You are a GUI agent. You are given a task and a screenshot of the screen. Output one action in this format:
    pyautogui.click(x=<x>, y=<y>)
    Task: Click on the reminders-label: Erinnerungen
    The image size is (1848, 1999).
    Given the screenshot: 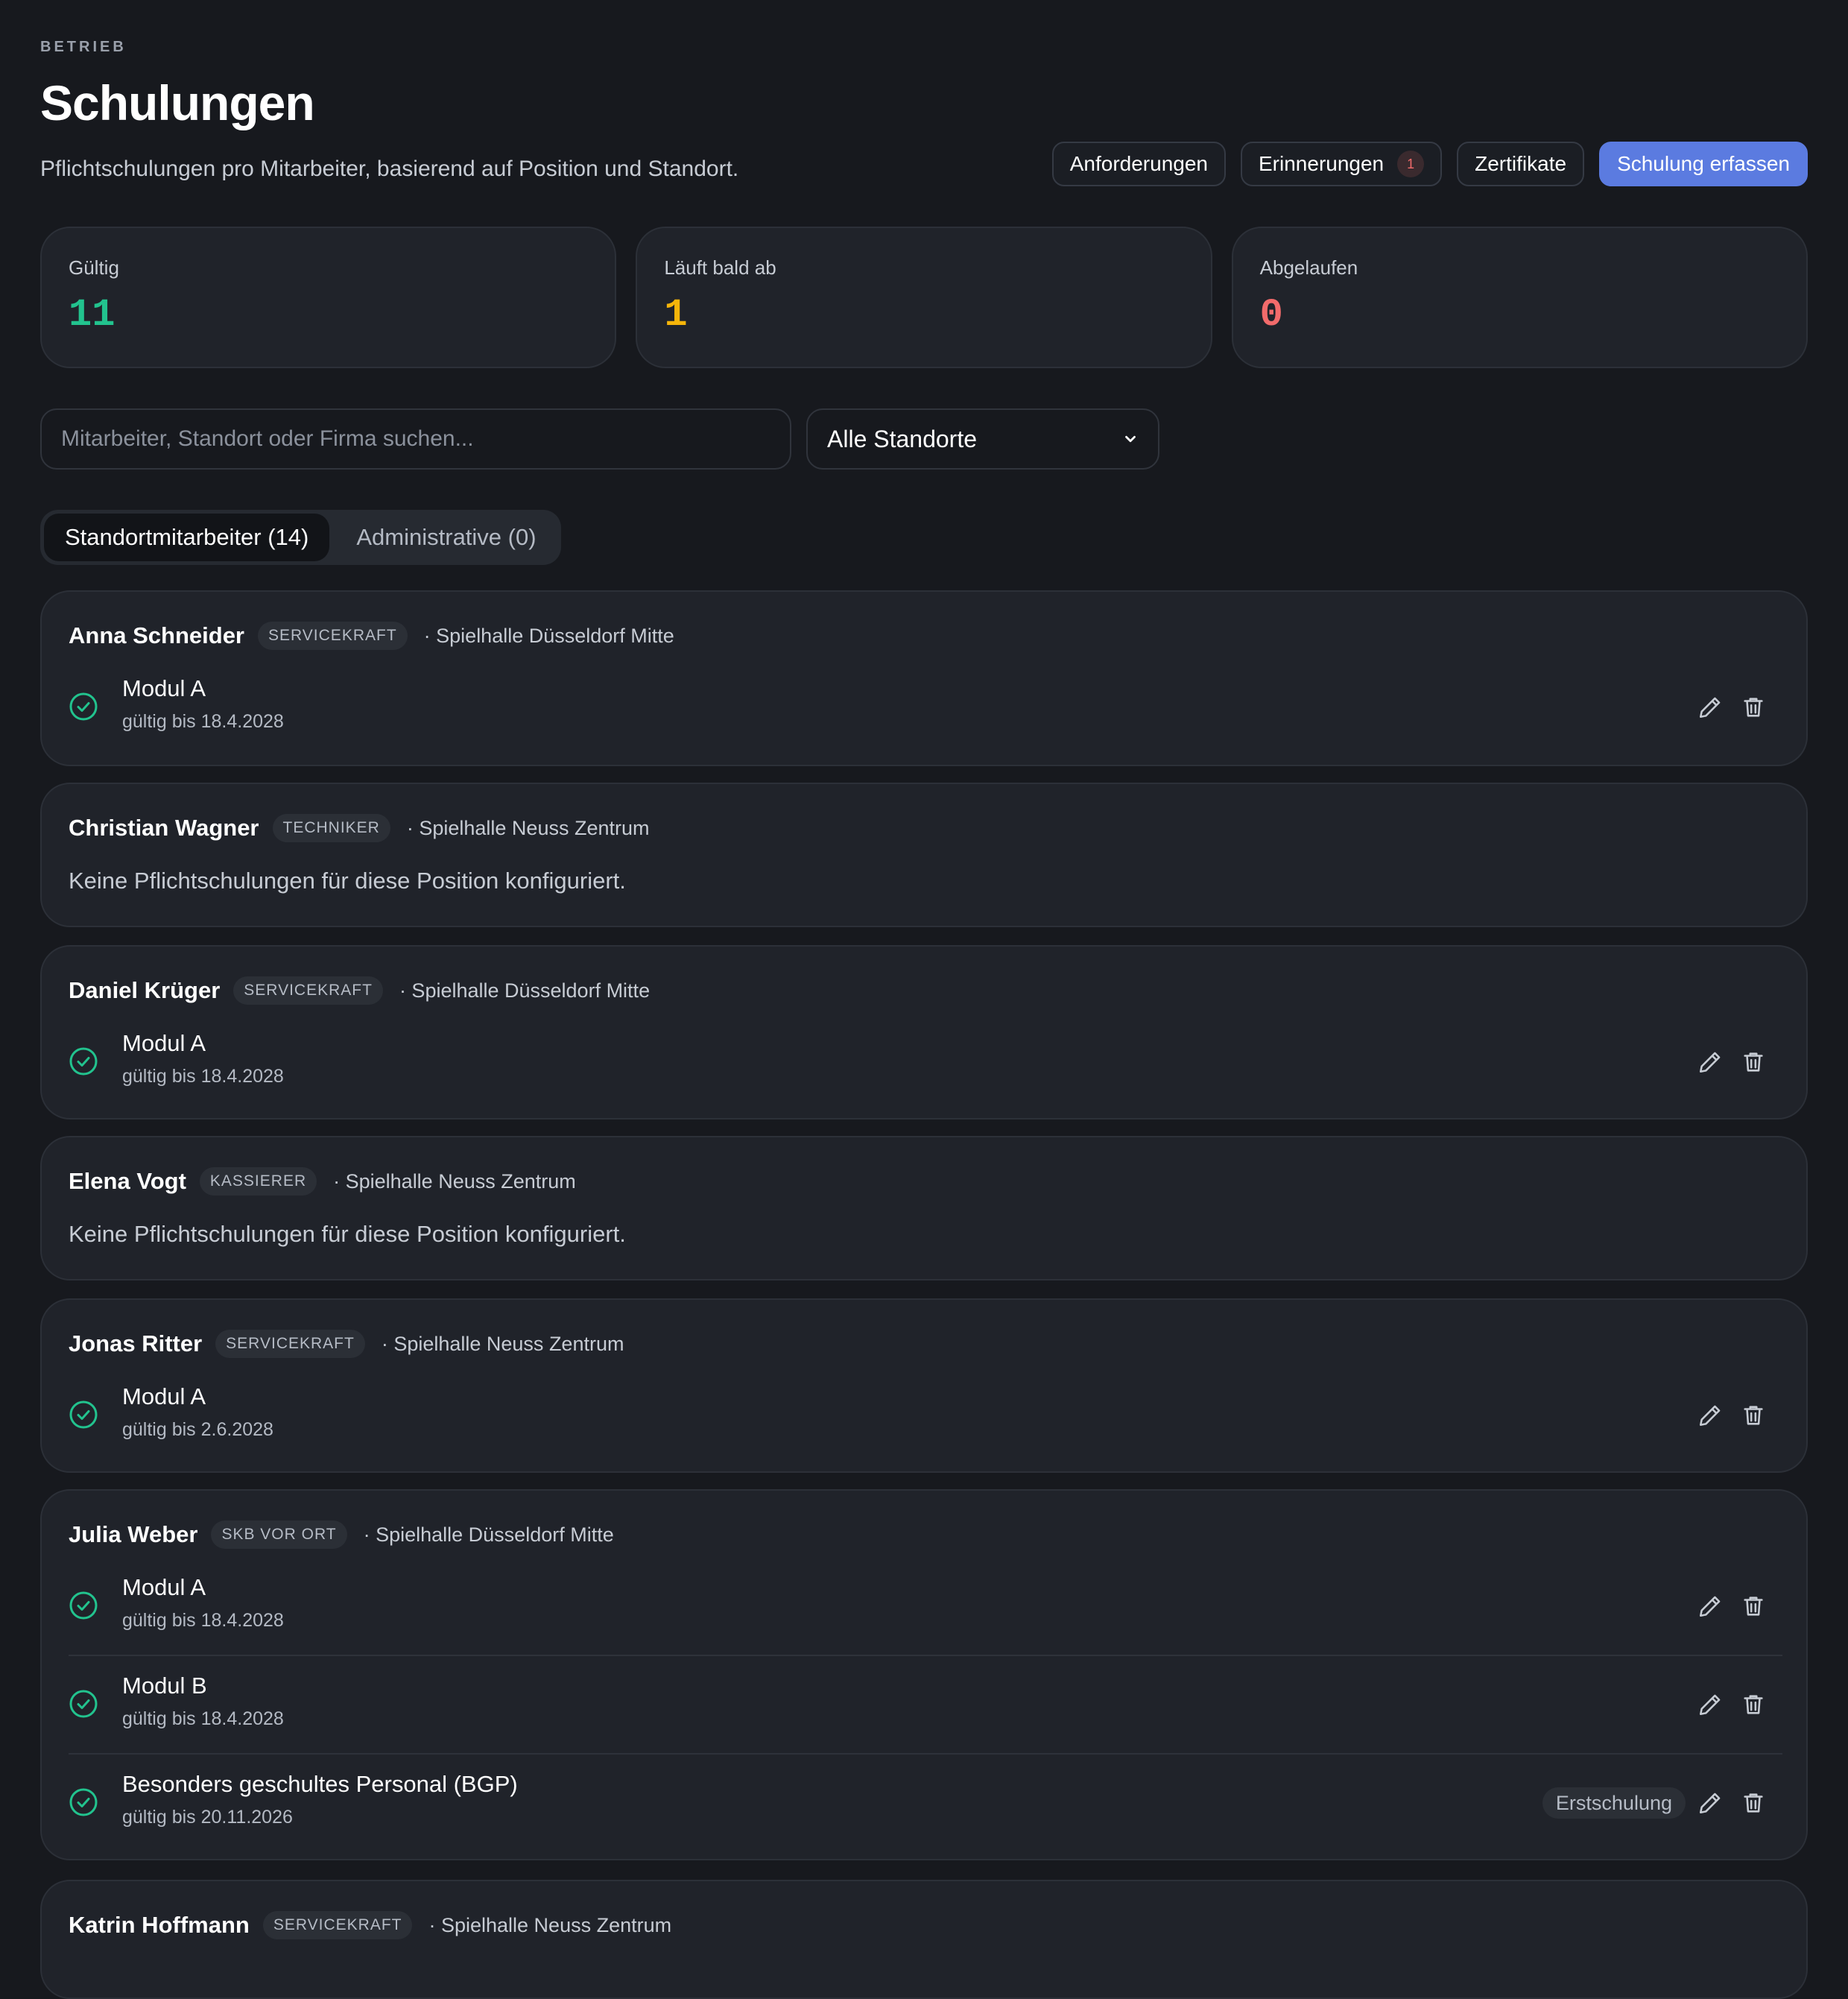 What is the action you would take?
    pyautogui.click(x=1322, y=163)
    